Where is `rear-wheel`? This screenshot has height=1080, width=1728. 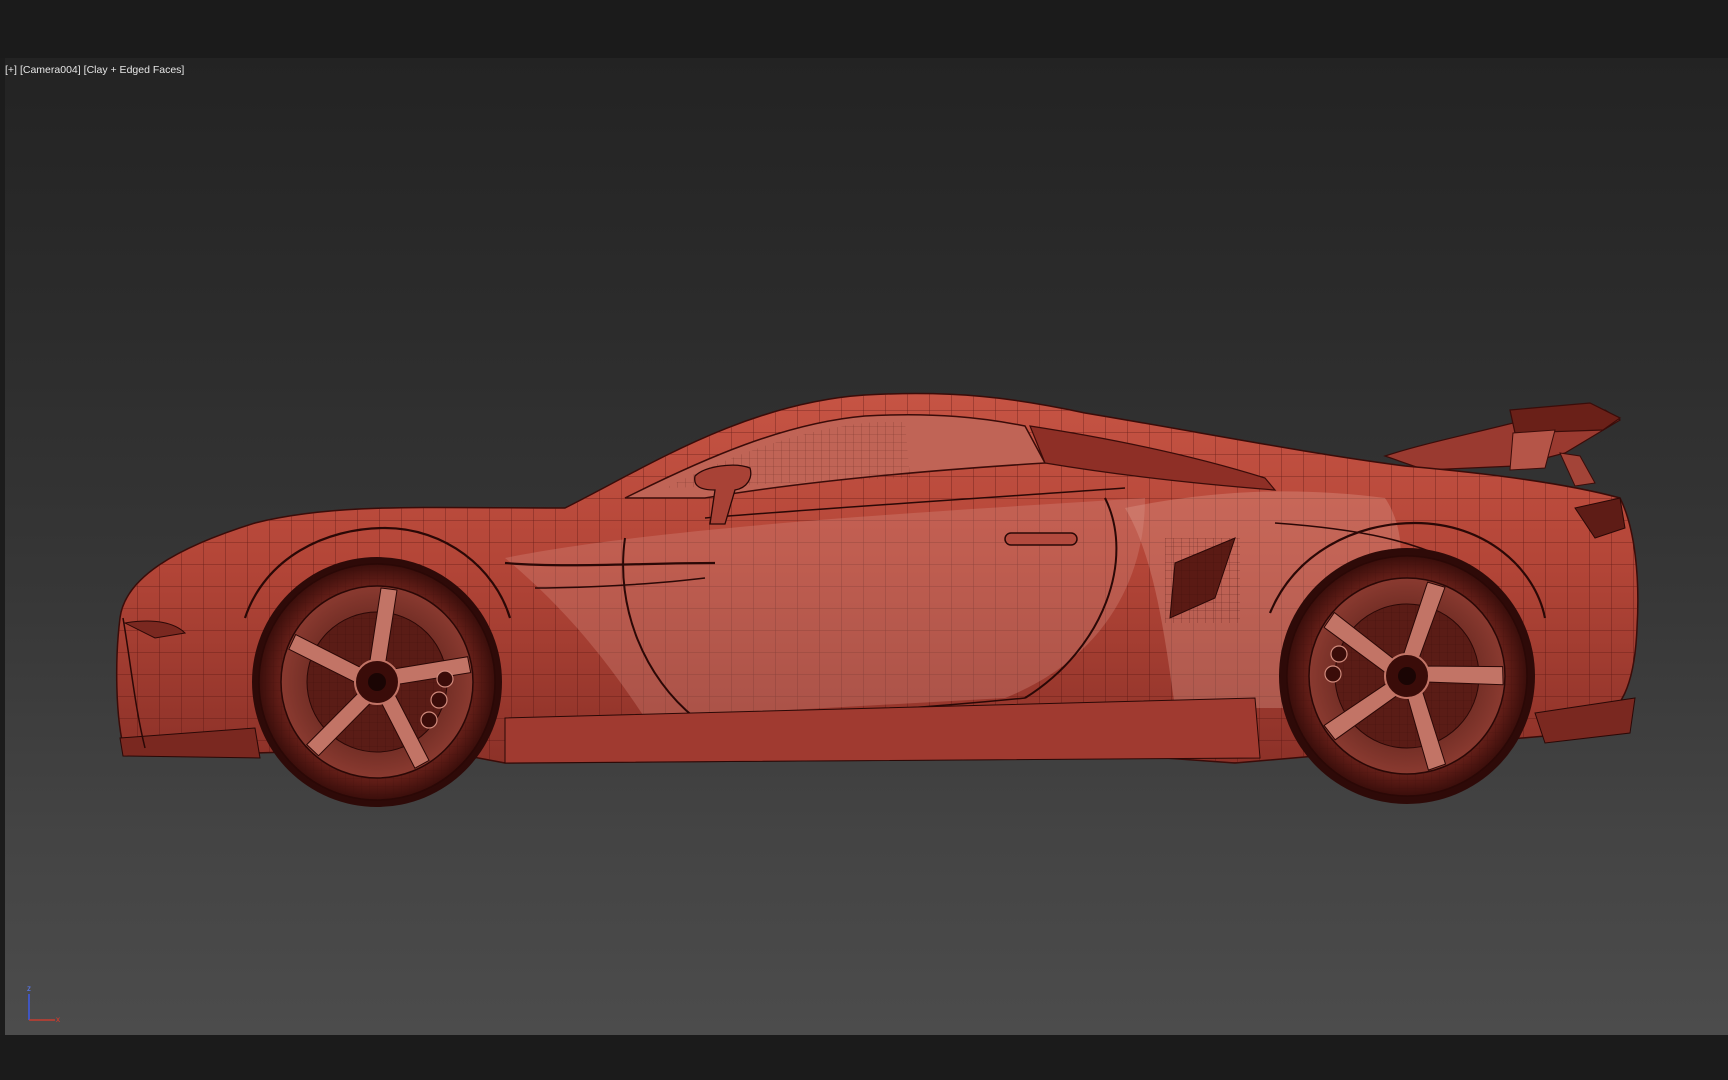
rear-wheel is located at coordinates (1407, 676).